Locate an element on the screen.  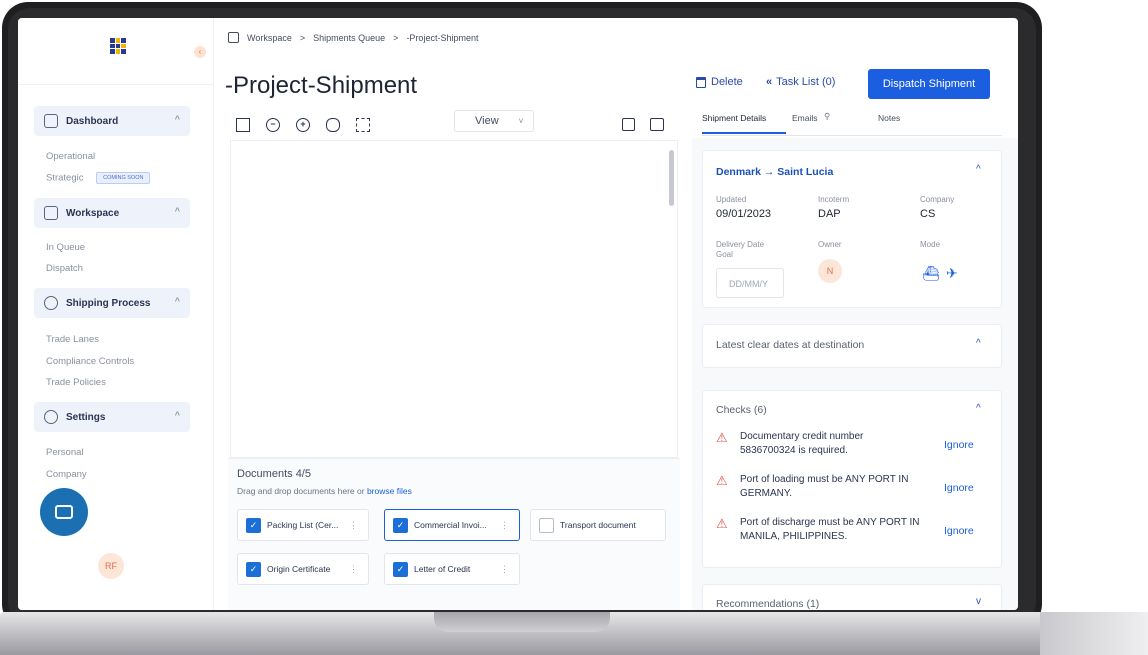
sidebar-item-label: Strategic is located at coordinates (65, 178).